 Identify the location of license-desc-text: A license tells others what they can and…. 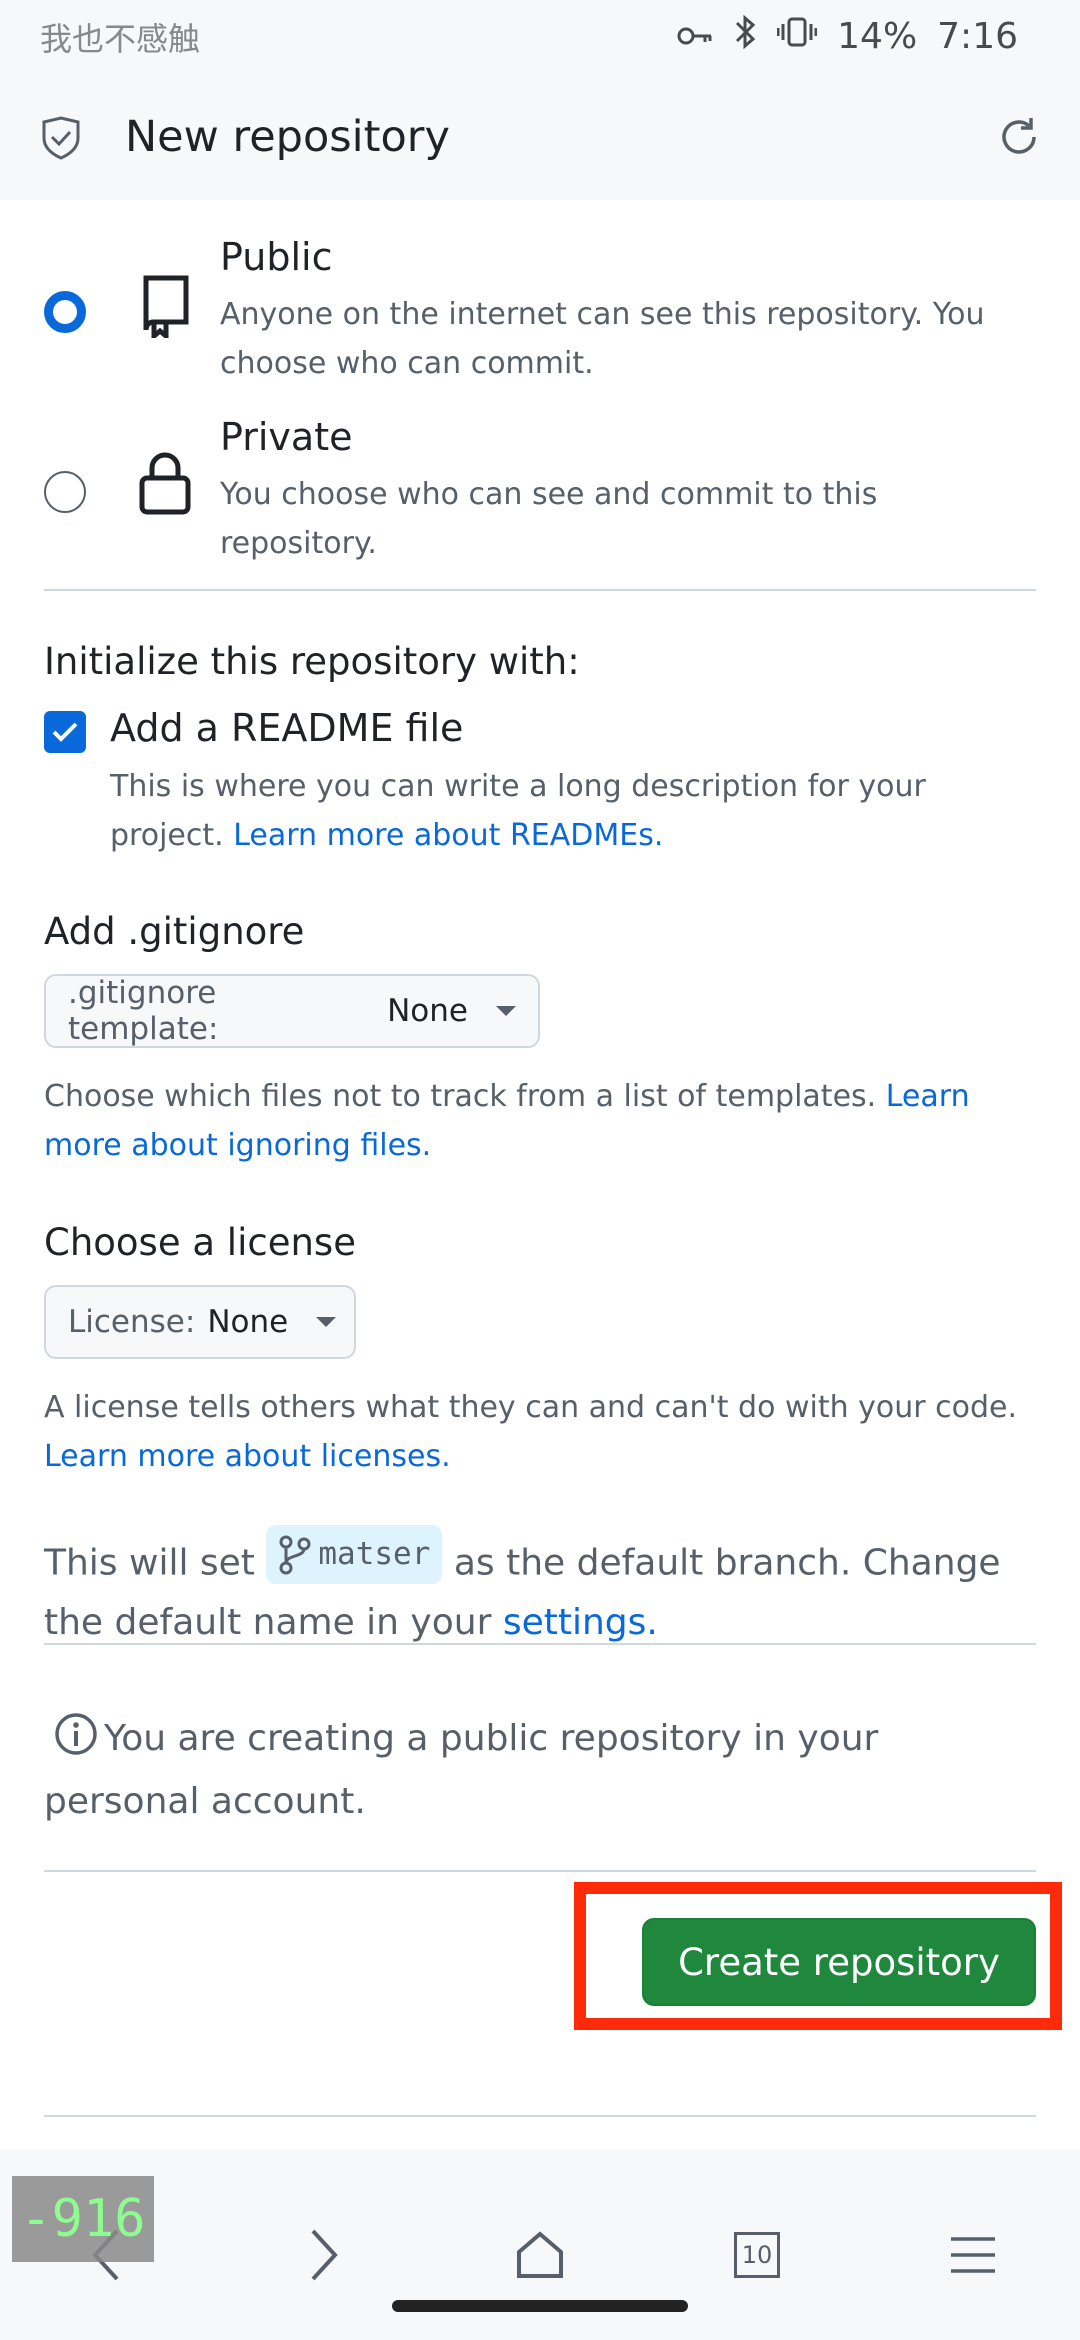
(531, 1407).